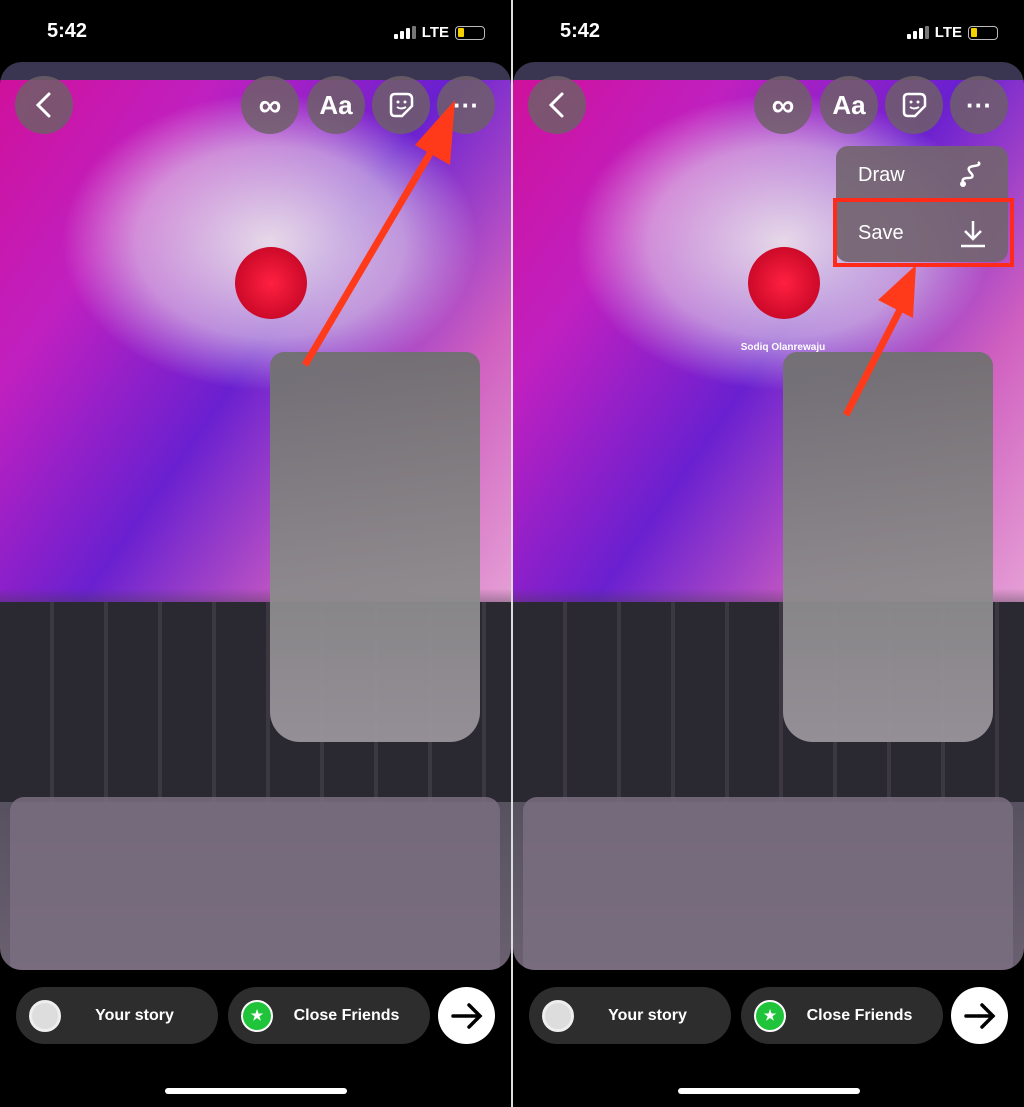 The width and height of the screenshot is (1024, 1107). I want to click on draw-label: Draw, so click(881, 174).